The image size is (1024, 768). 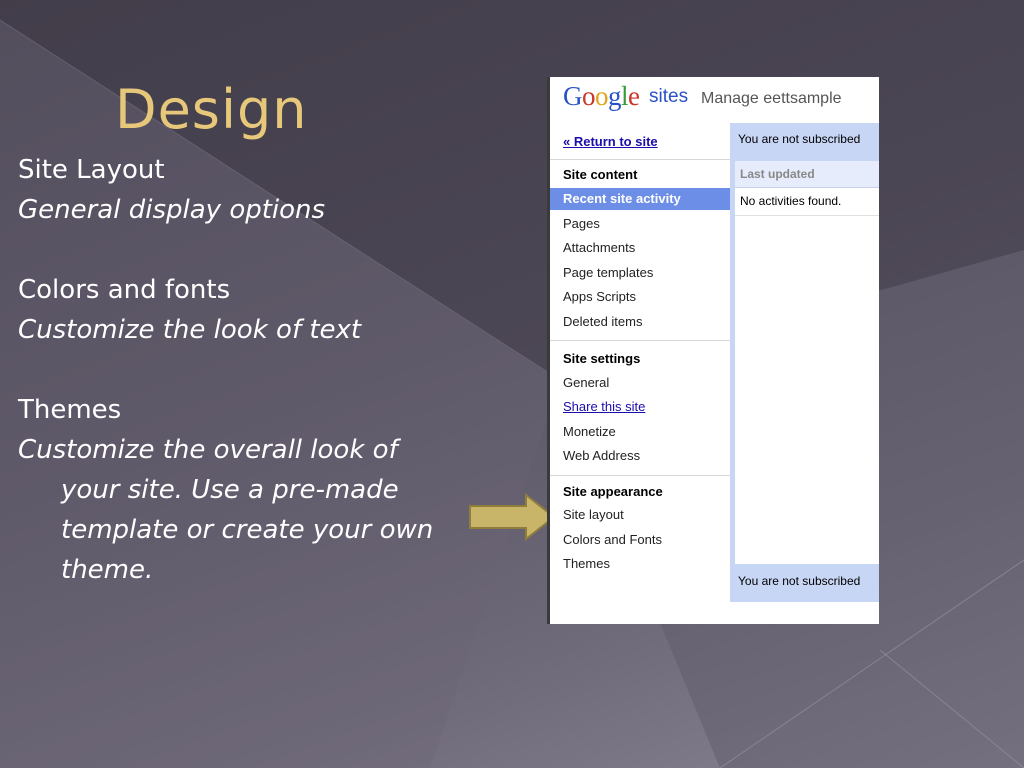 What do you see at coordinates (640, 297) in the screenshot?
I see `sidebar-item-apps-scripts: Apps Scripts` at bounding box center [640, 297].